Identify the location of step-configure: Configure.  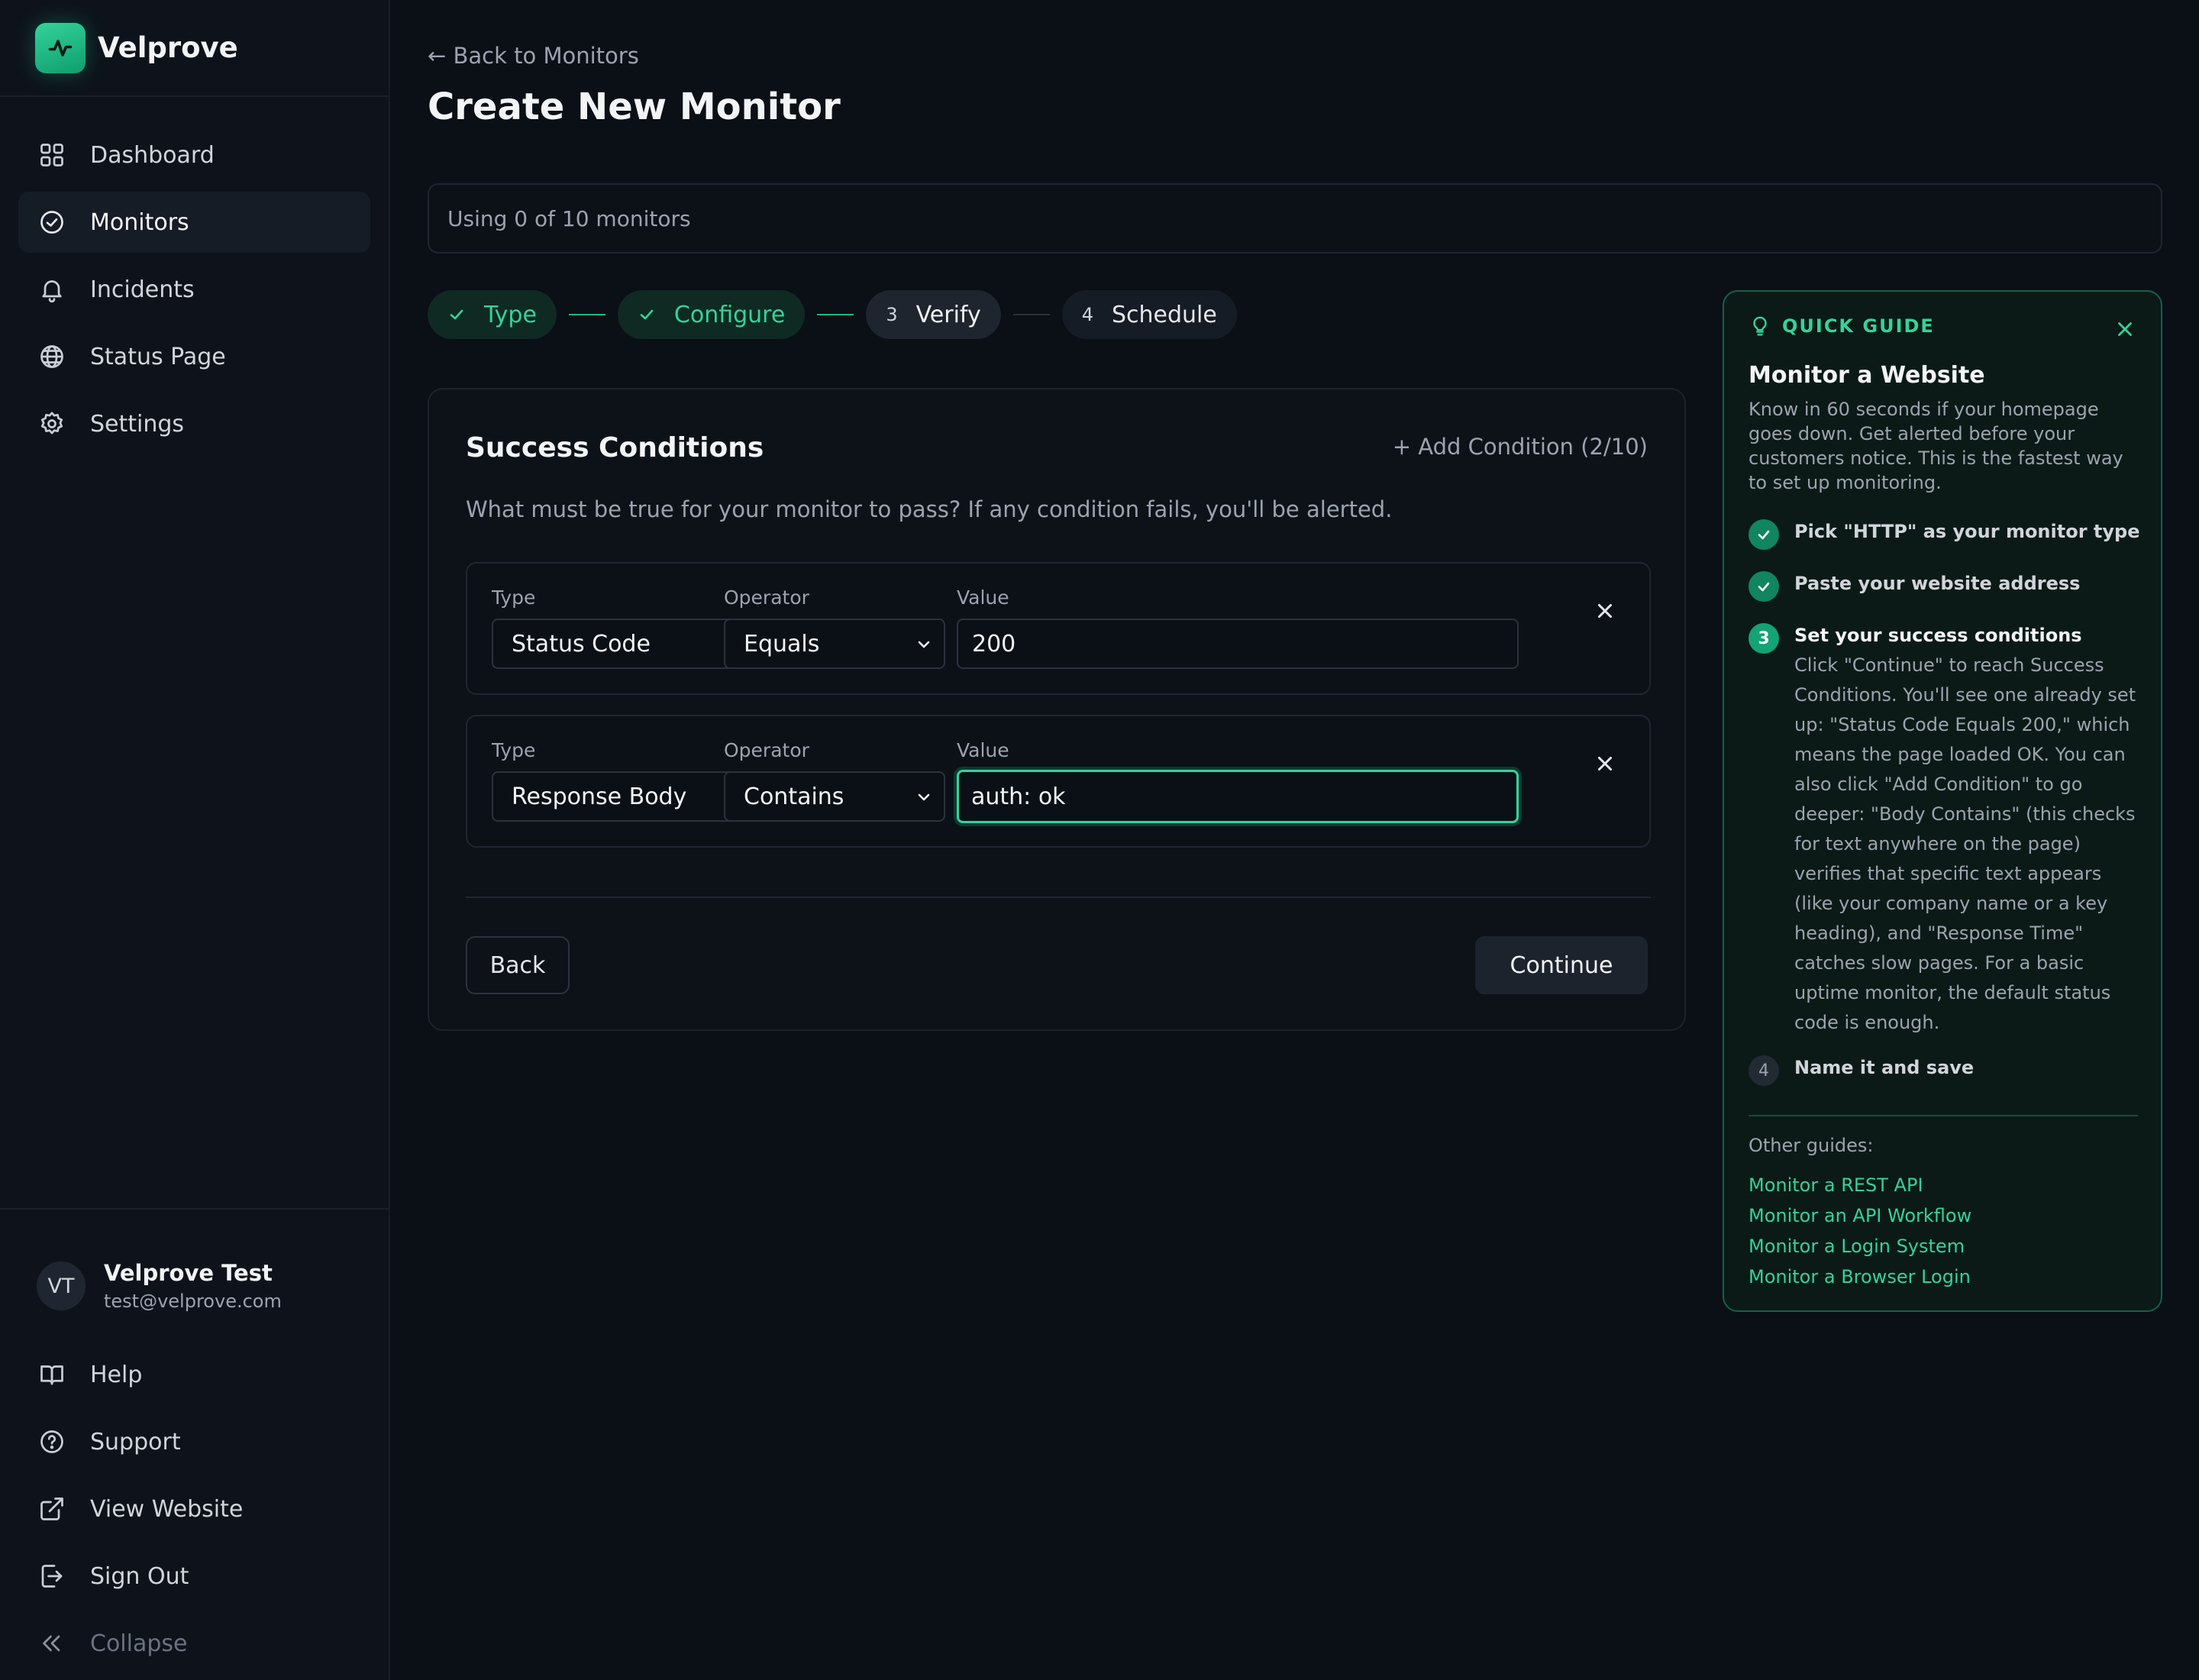
(711, 314).